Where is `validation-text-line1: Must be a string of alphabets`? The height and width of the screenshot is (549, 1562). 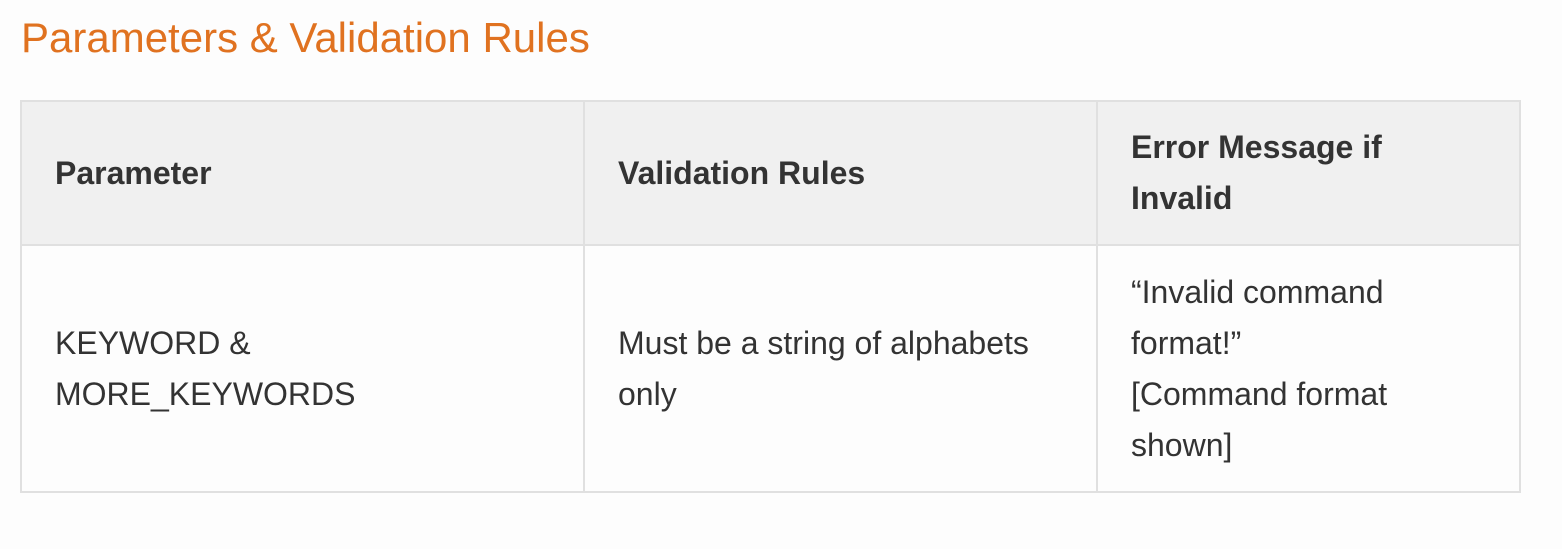 validation-text-line1: Must be a string of alphabets is located at coordinates (823, 342).